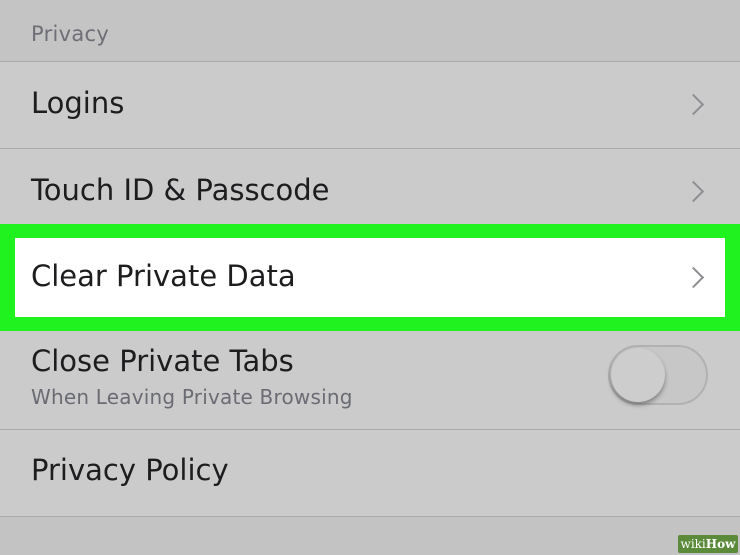 The width and height of the screenshot is (740, 555). What do you see at coordinates (370, 536) in the screenshot?
I see `empty-area` at bounding box center [370, 536].